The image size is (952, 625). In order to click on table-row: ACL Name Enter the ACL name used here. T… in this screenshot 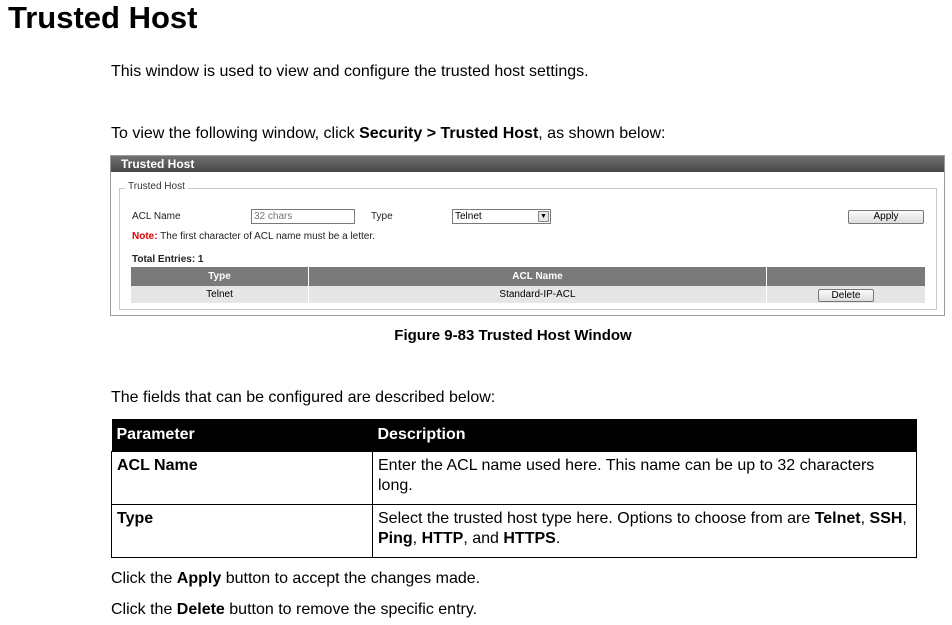, I will do `click(514, 477)`.